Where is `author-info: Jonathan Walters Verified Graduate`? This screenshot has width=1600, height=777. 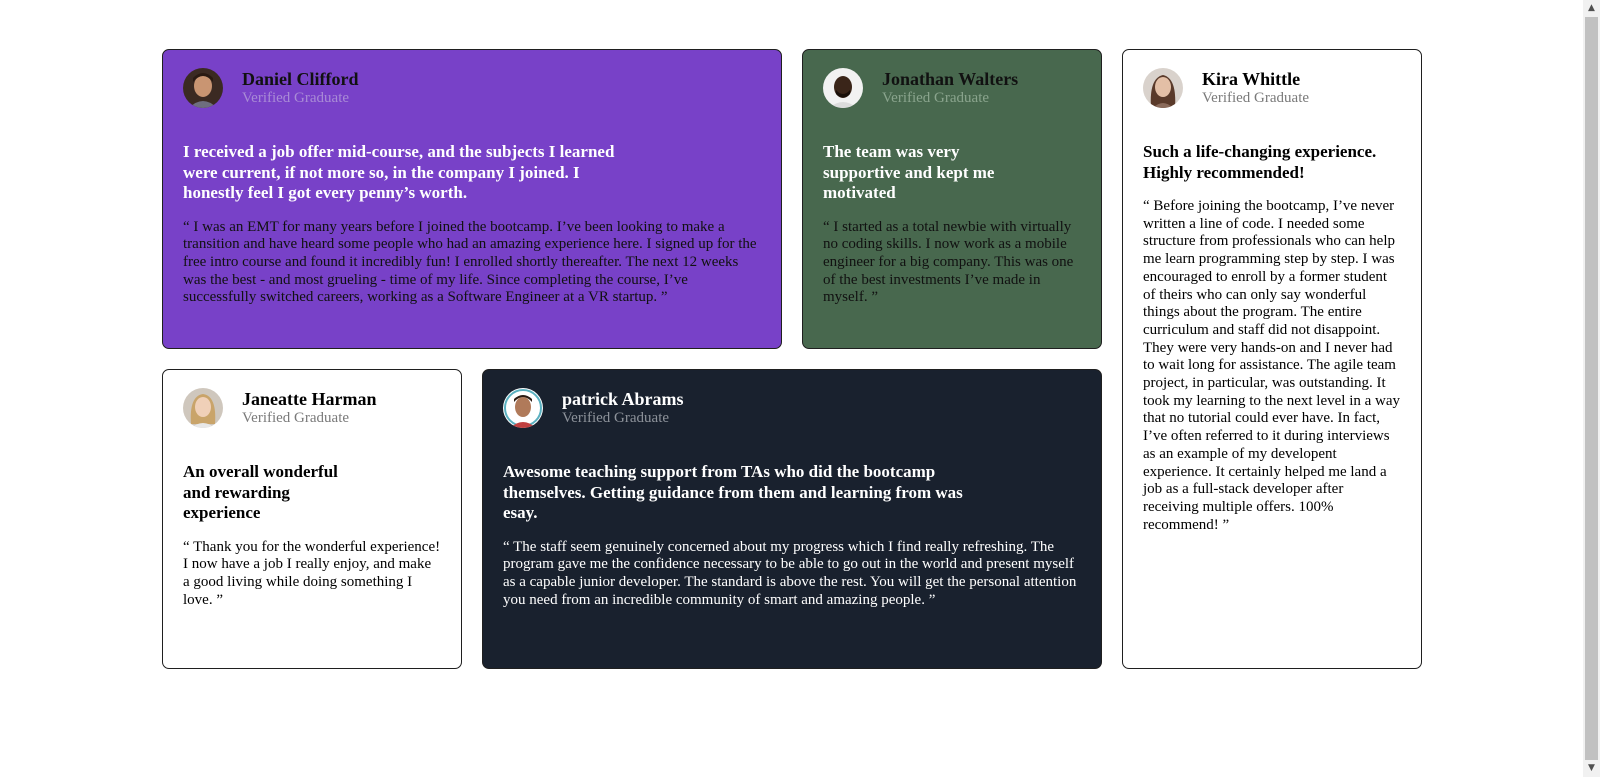
author-info: Jonathan Walters Verified Graduate is located at coordinates (950, 88).